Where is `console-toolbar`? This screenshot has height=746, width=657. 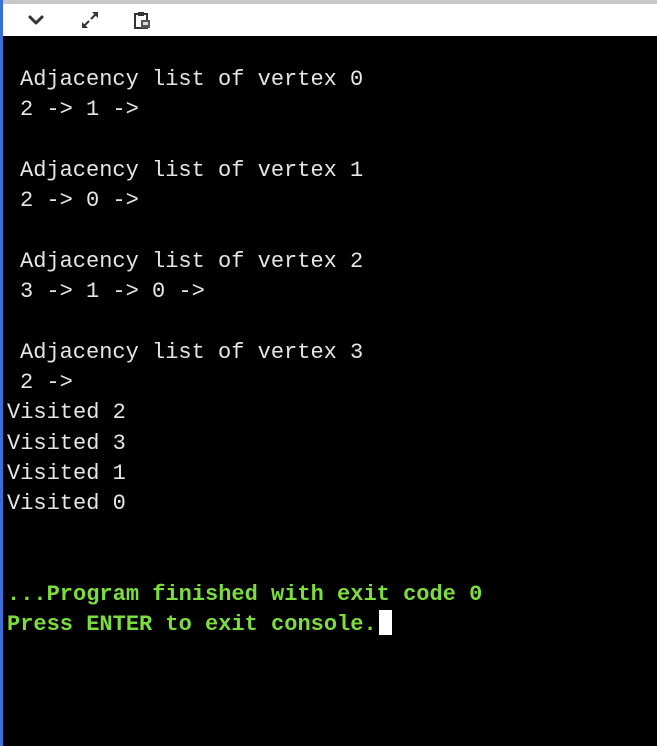 console-toolbar is located at coordinates (330, 18).